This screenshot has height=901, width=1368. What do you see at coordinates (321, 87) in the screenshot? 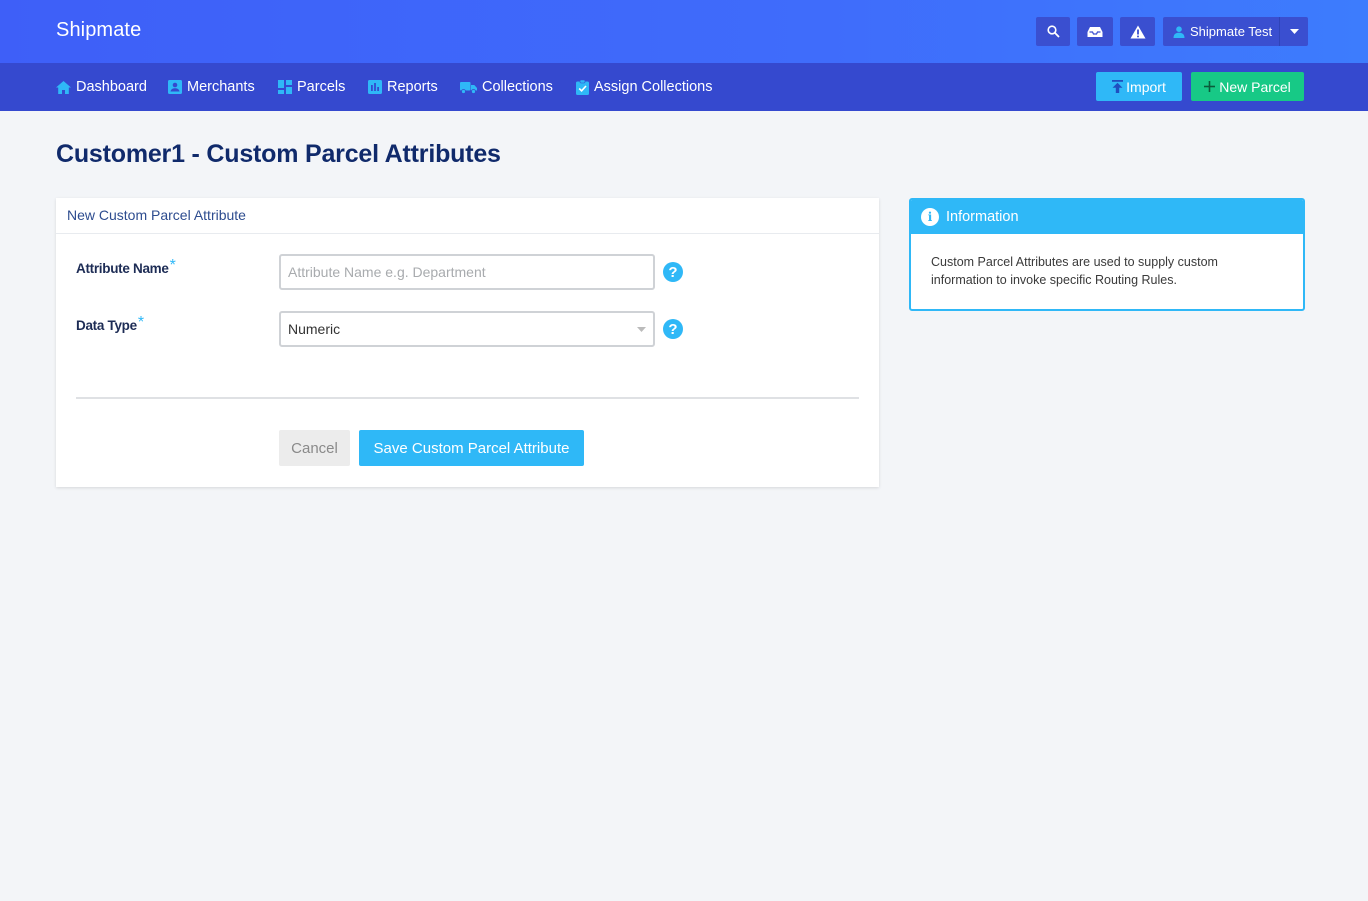
I see `nav-label: Parcels` at bounding box center [321, 87].